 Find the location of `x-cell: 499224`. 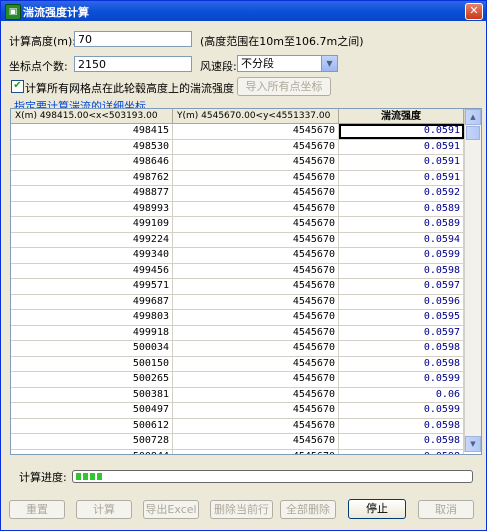

x-cell: 499224 is located at coordinates (92, 239).